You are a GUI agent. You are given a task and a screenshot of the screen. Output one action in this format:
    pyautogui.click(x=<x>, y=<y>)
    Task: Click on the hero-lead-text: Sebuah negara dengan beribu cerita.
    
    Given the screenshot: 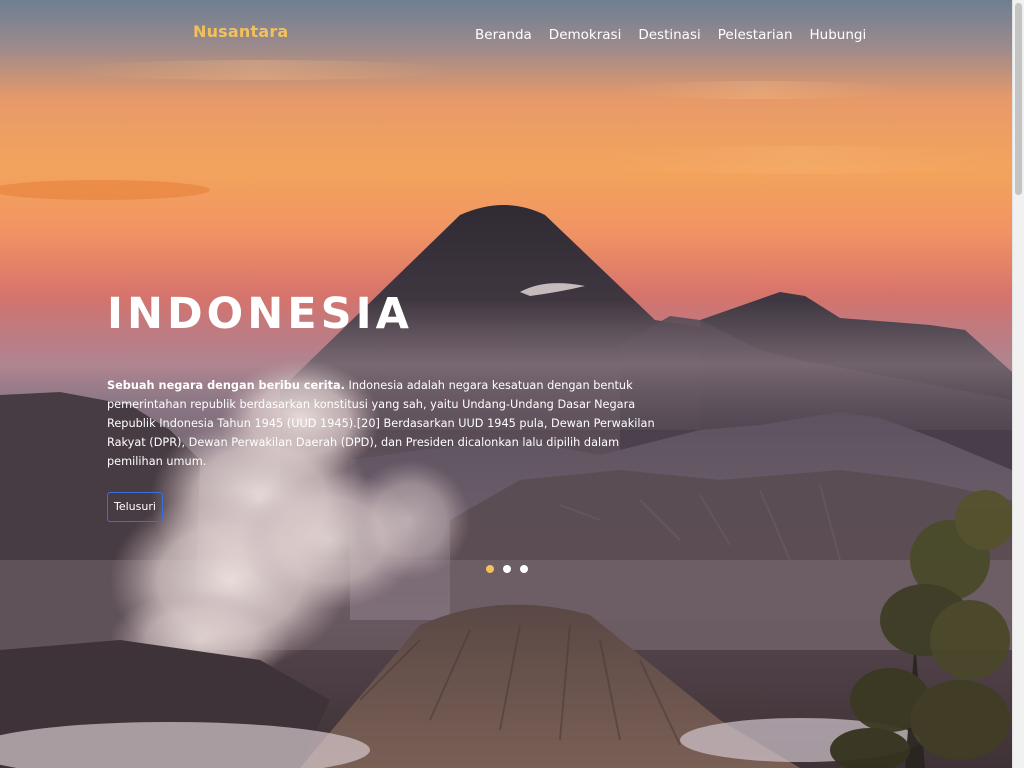 What is the action you would take?
    pyautogui.click(x=226, y=385)
    